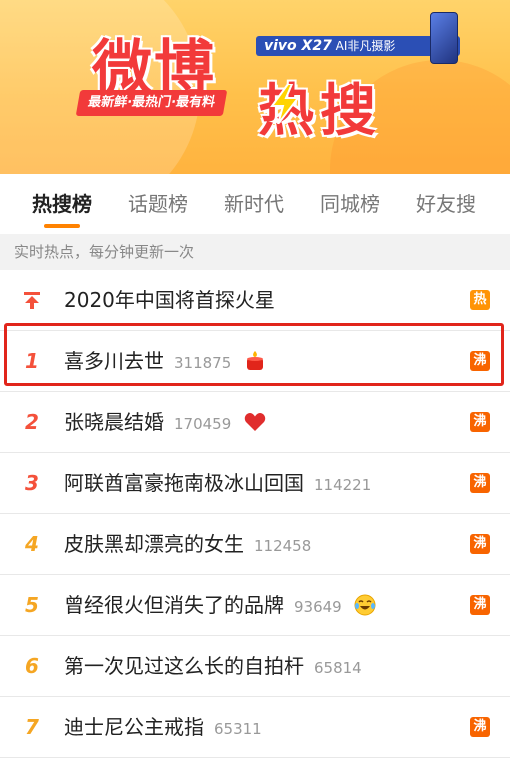 This screenshot has width=510, height=759. What do you see at coordinates (285, 104) in the screenshot?
I see `lightning-icon` at bounding box center [285, 104].